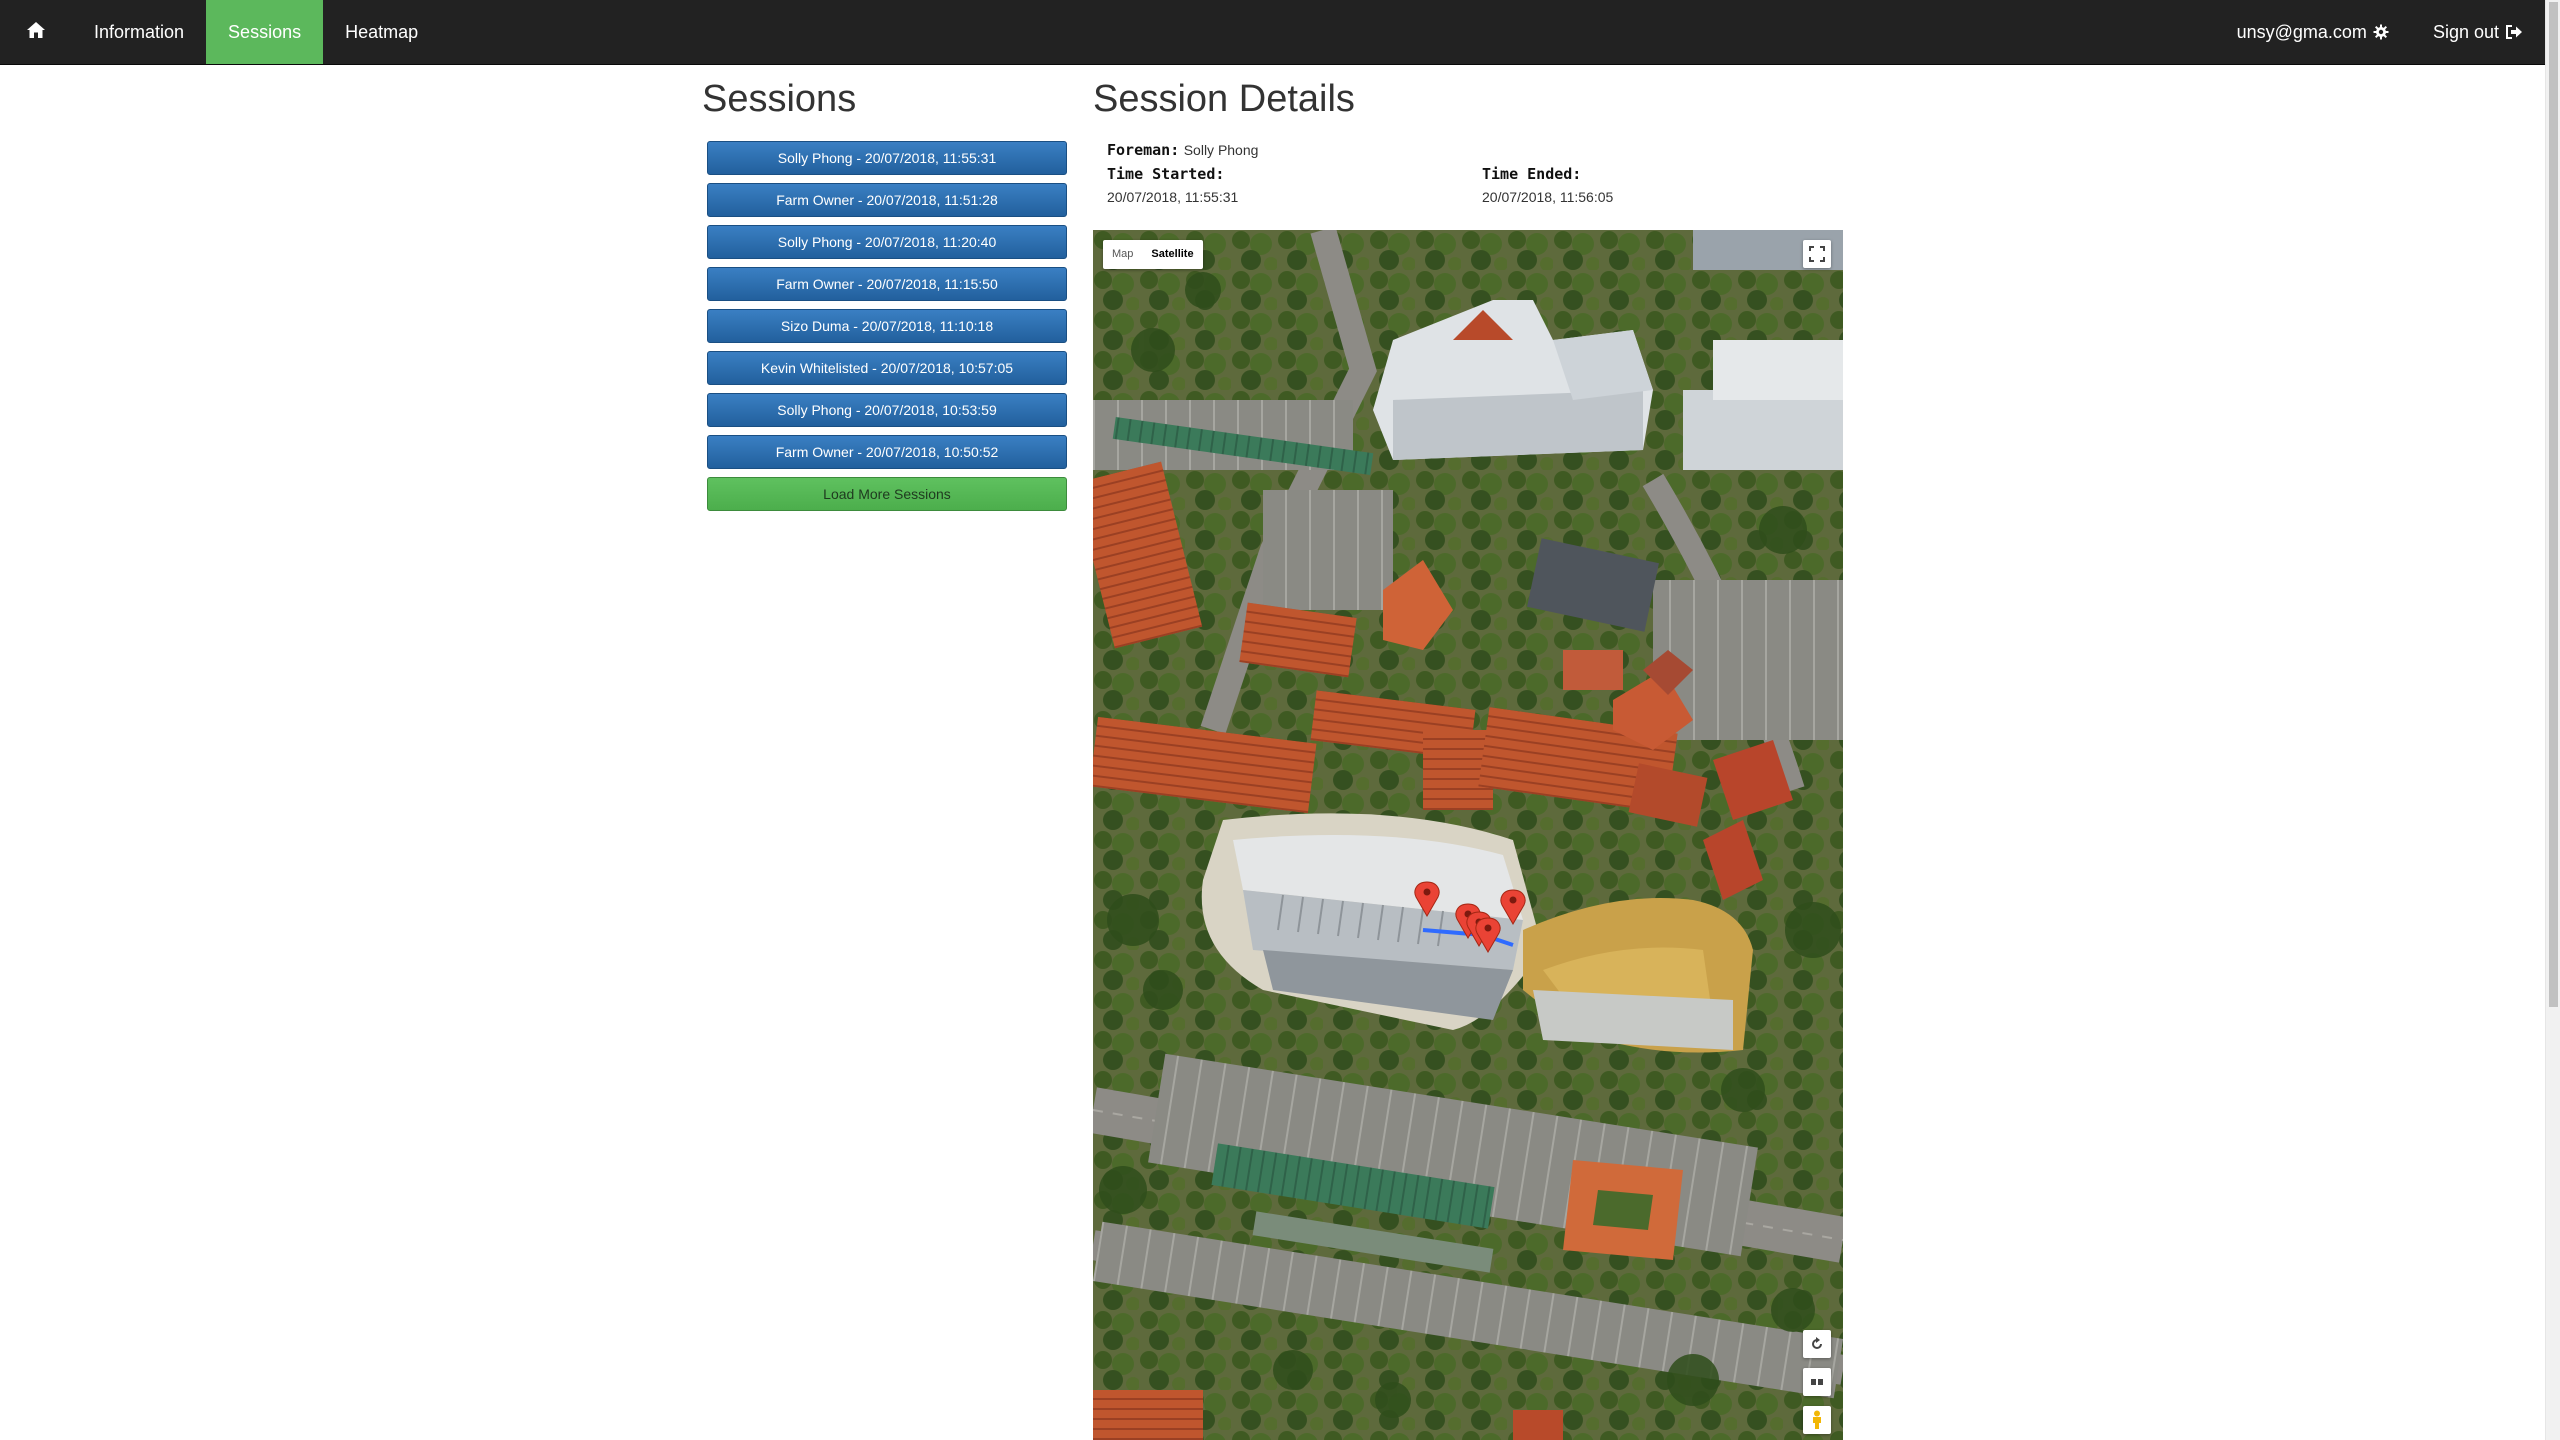  Describe the element at coordinates (381, 32) in the screenshot. I see `nav-heatmap: Heatmap` at that location.